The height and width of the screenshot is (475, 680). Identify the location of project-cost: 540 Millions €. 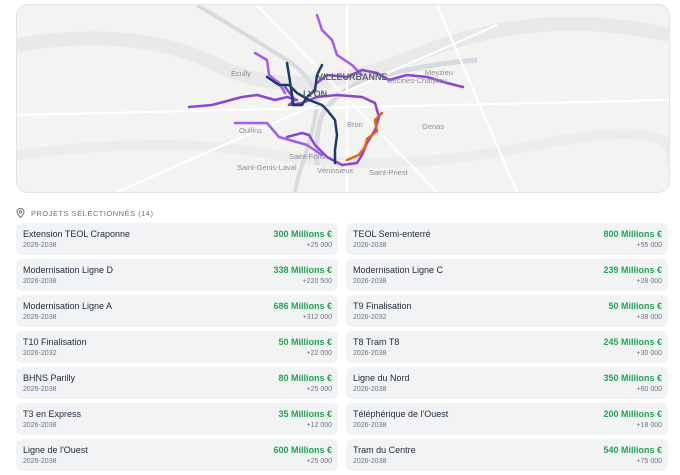
(632, 450).